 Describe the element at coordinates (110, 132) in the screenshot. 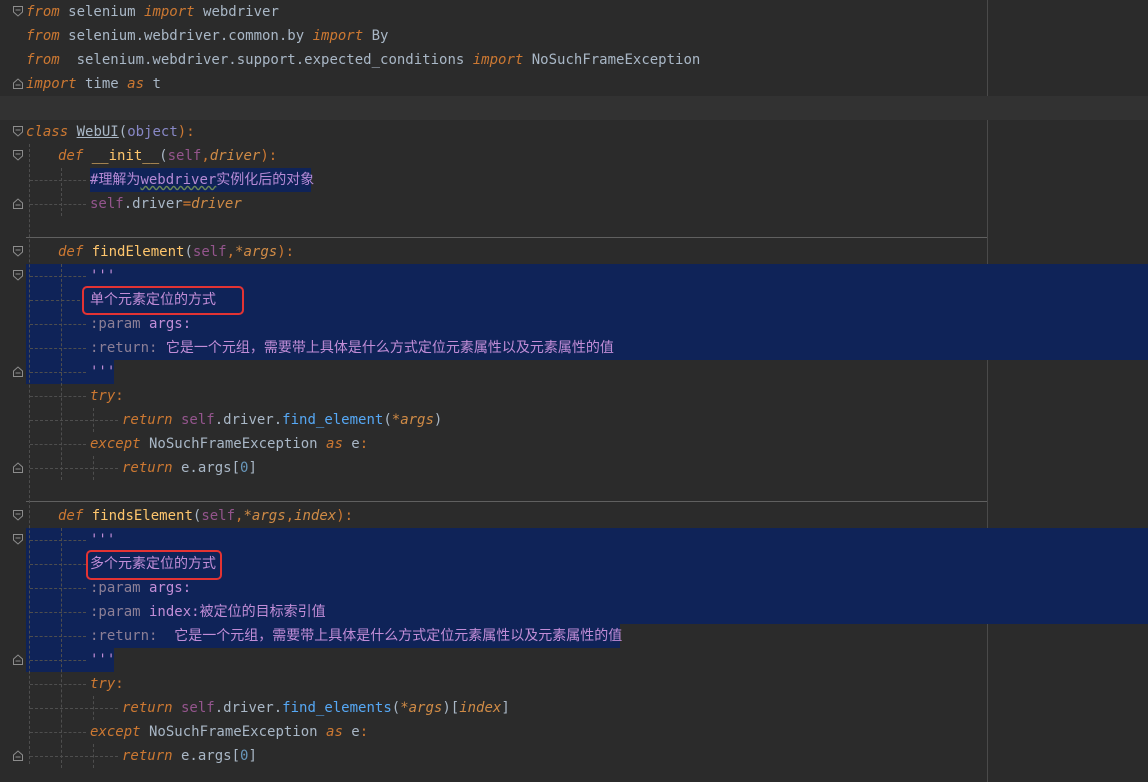

I see `code-line-6: class WebUI(object):` at that location.